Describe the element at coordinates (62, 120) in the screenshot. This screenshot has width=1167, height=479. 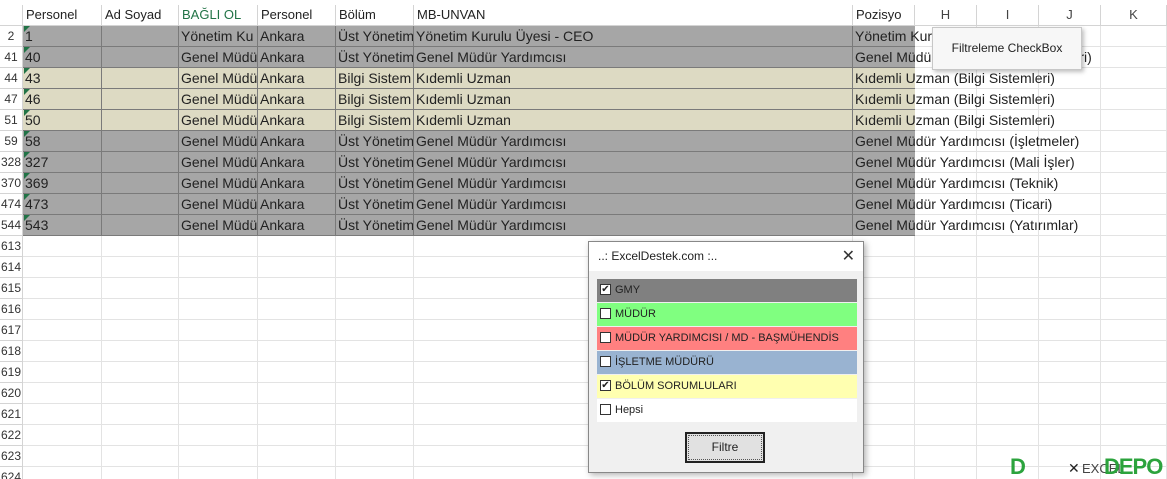
I see `table-cell: 50` at that location.